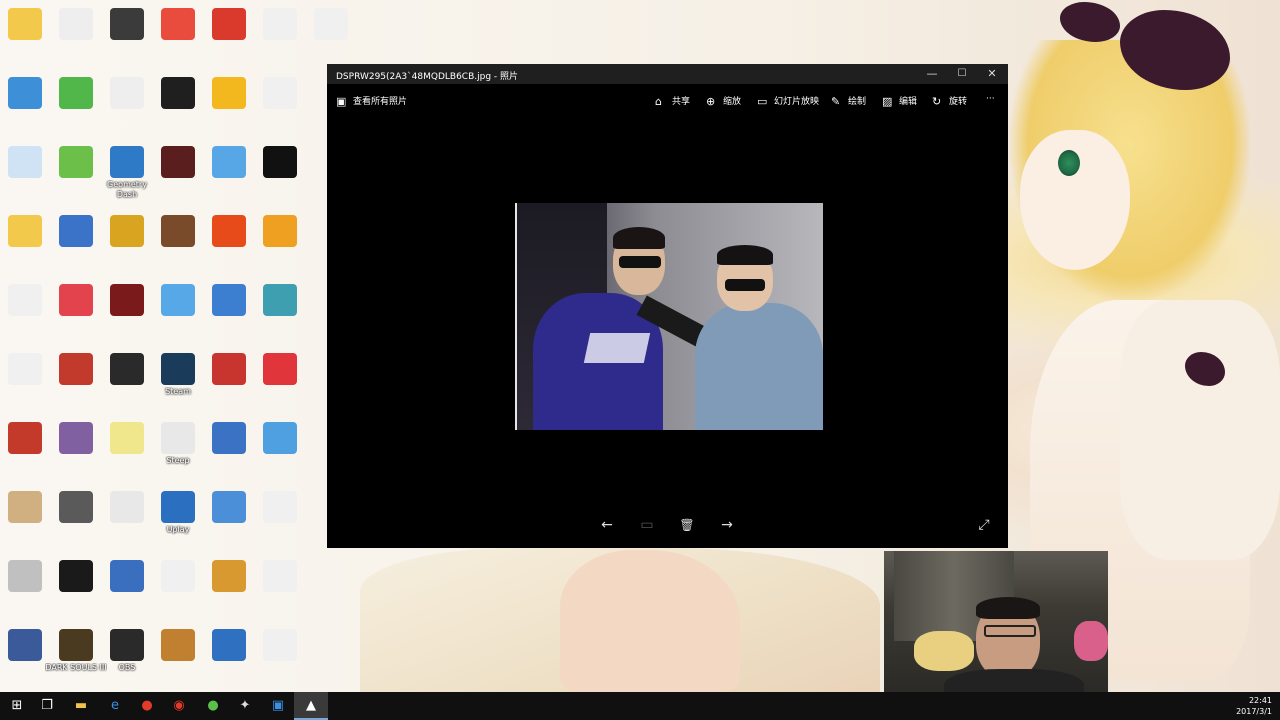  I want to click on photo-image, so click(669, 316).